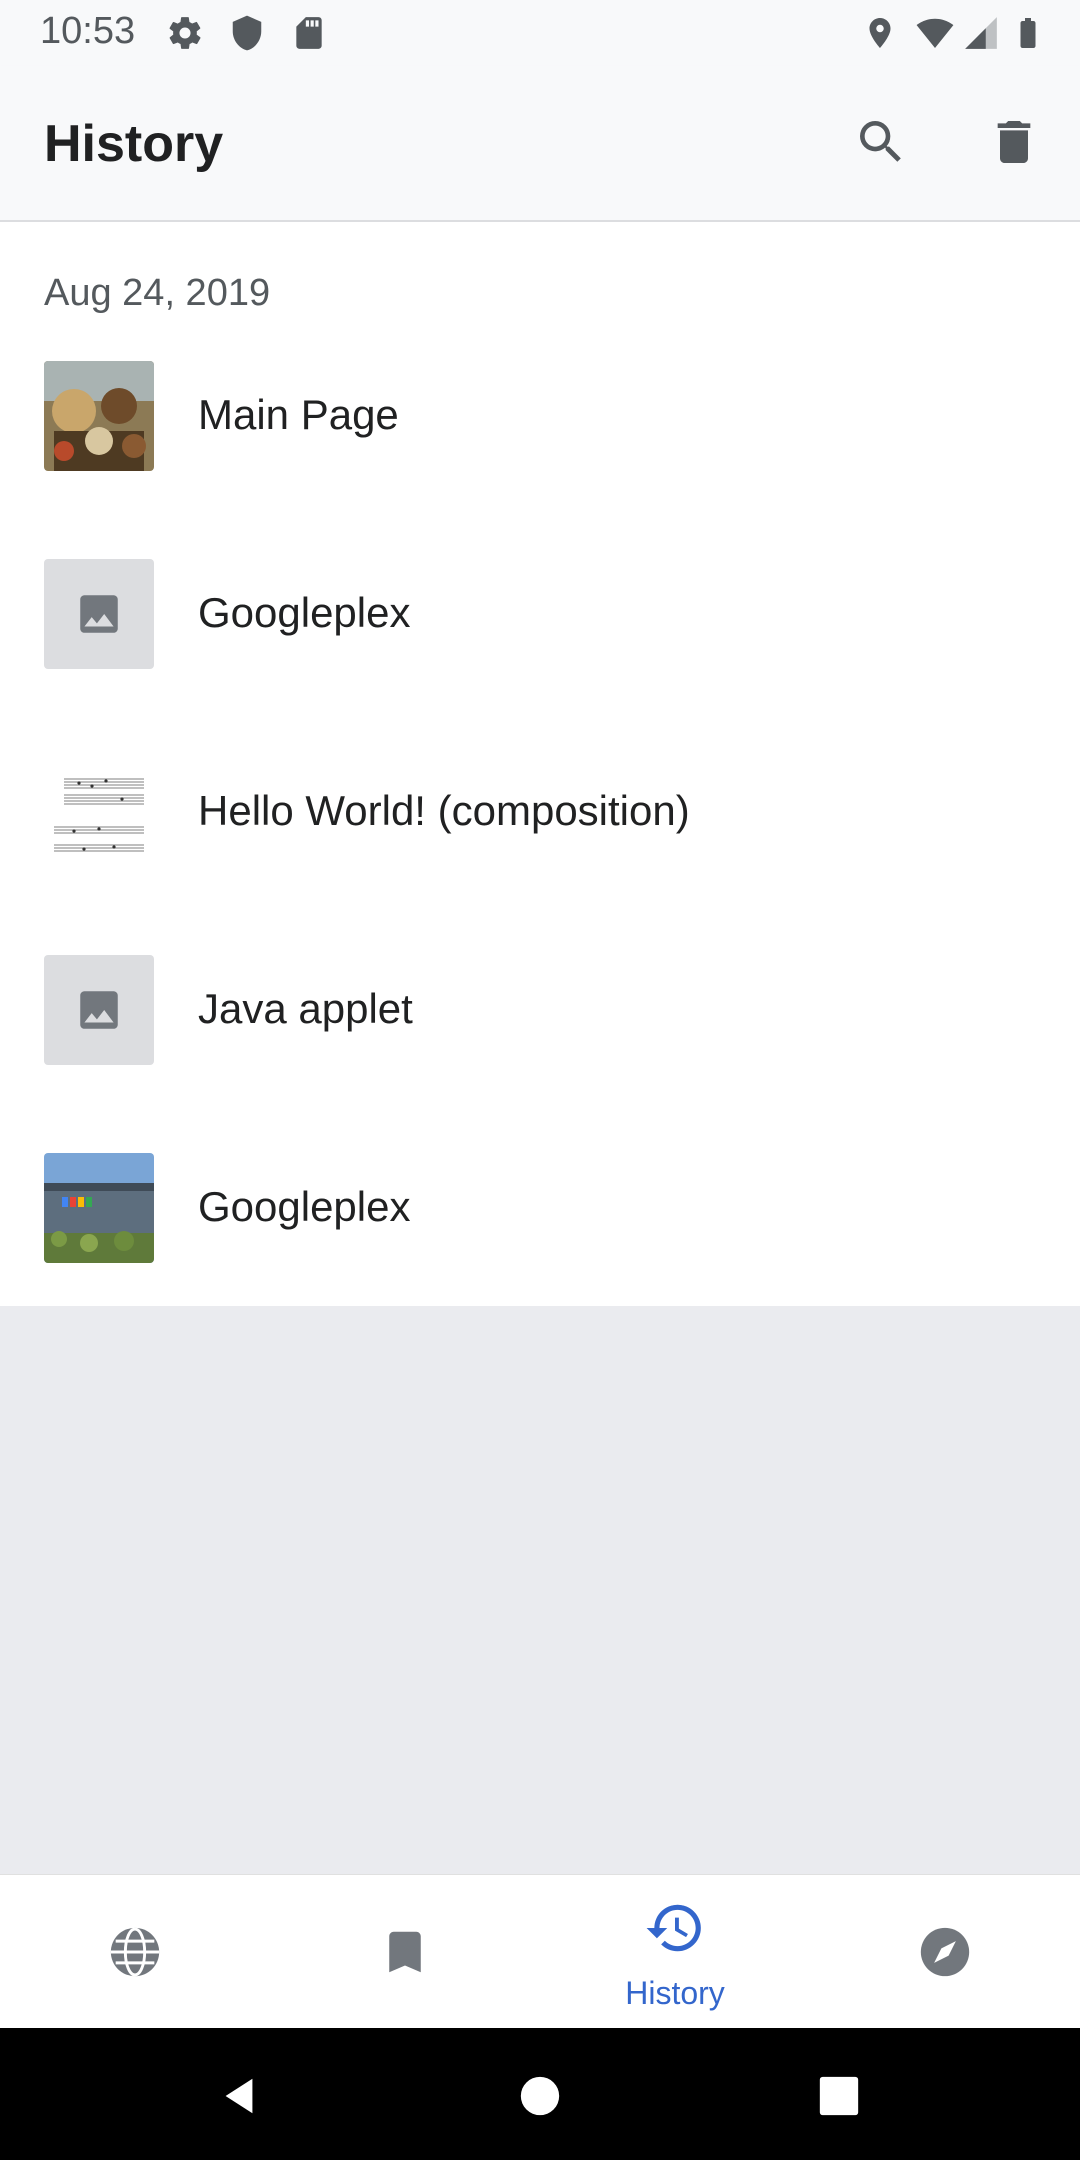 This screenshot has width=1080, height=2160. I want to click on history-item: Java applet, so click(540, 1054).